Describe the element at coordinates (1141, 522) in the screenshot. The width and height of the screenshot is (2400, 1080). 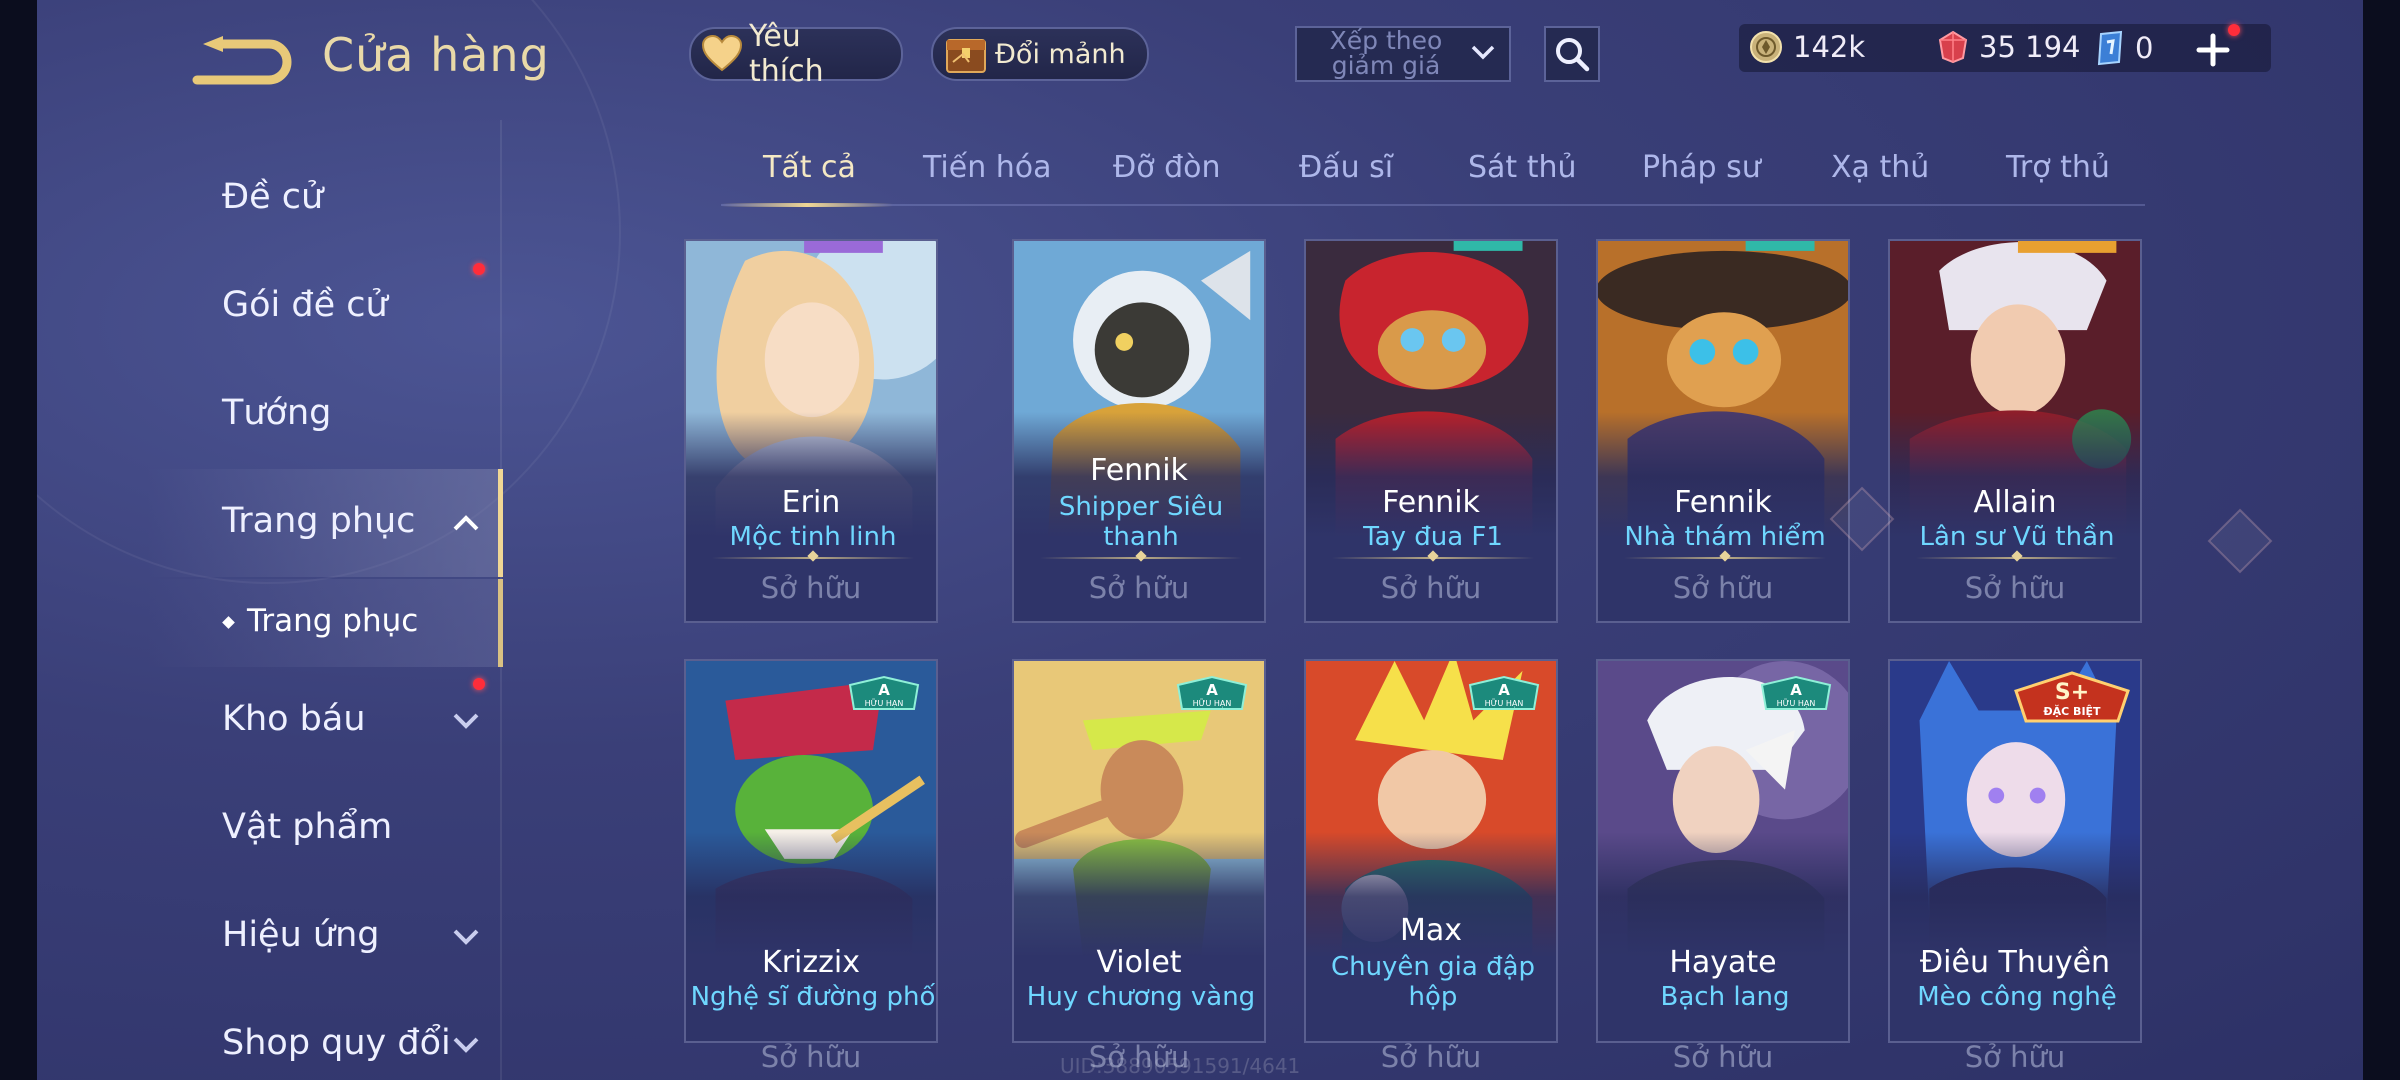
I see `skin-name: Shipper Siêu thanh` at that location.